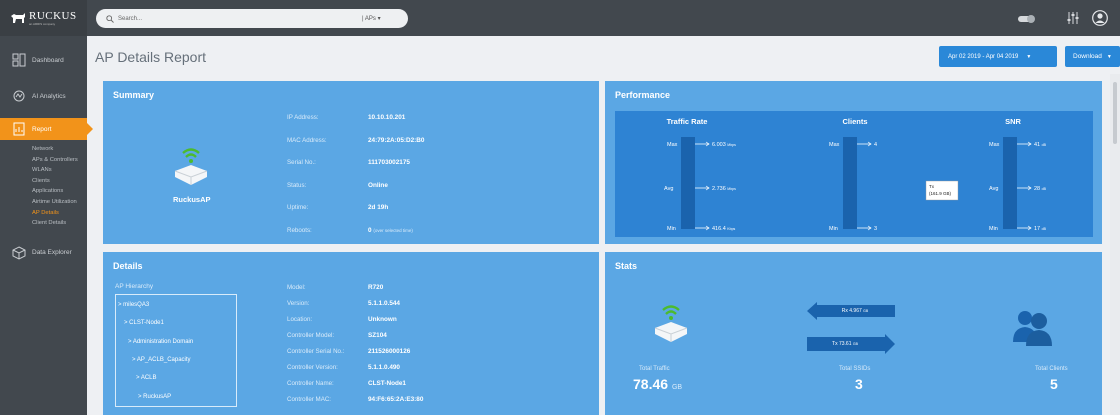 The image size is (1120, 415). What do you see at coordinates (134, 286) in the screenshot?
I see `hierarchy-label: AP Hierarchy` at bounding box center [134, 286].